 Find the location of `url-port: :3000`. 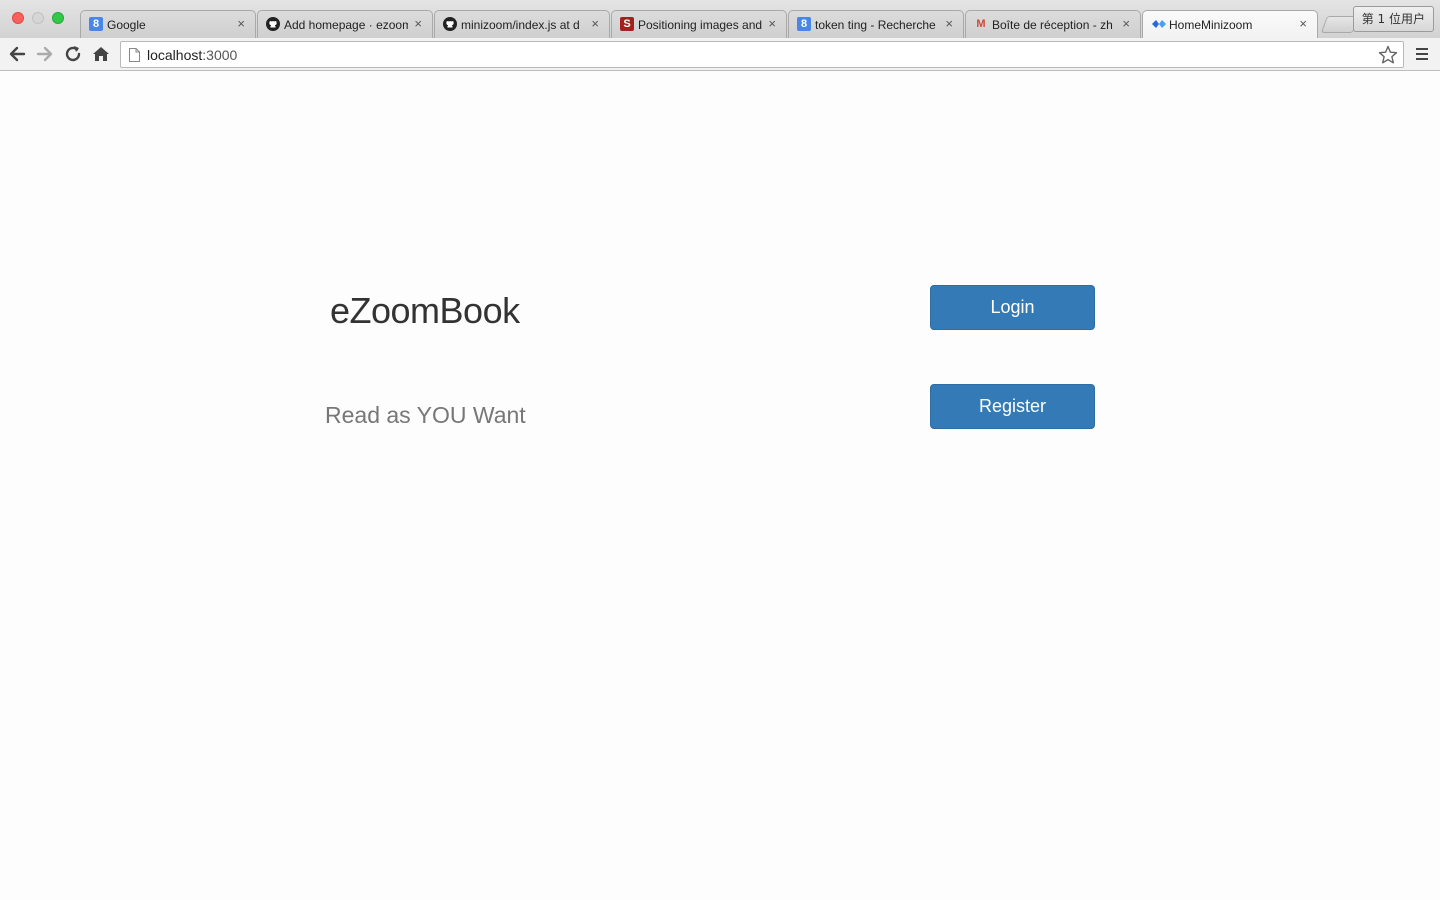

url-port: :3000 is located at coordinates (220, 55).